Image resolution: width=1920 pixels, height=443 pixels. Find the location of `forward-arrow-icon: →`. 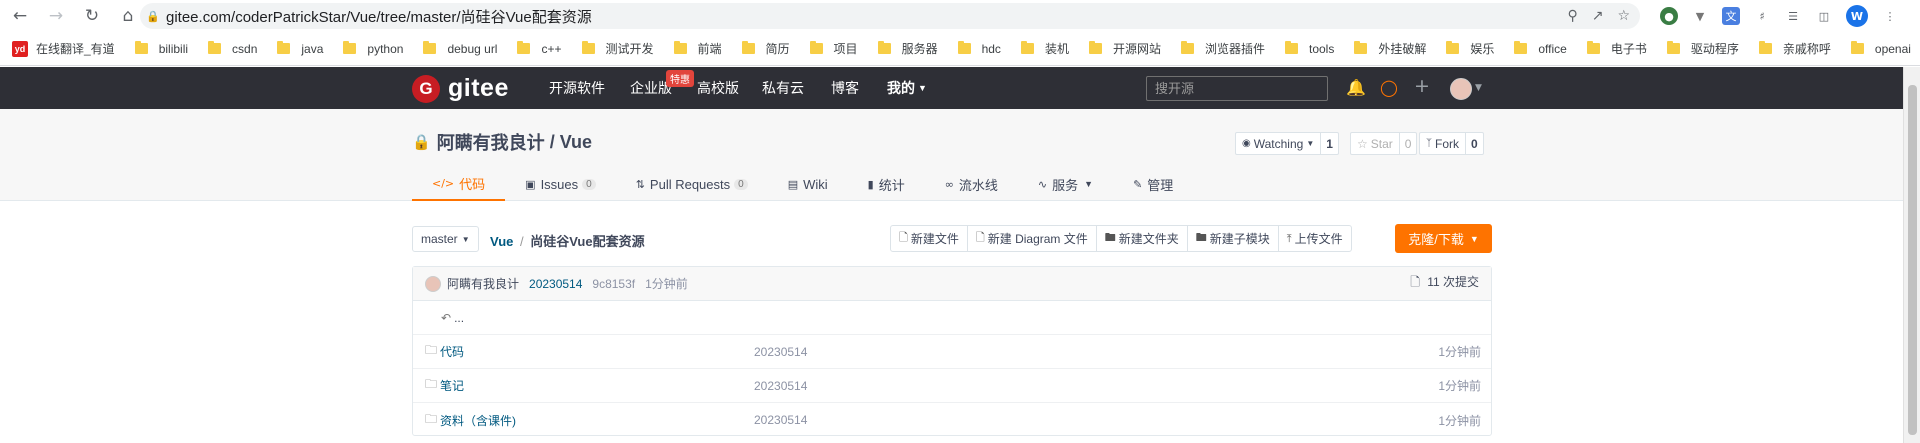

forward-arrow-icon: → is located at coordinates (56, 16).